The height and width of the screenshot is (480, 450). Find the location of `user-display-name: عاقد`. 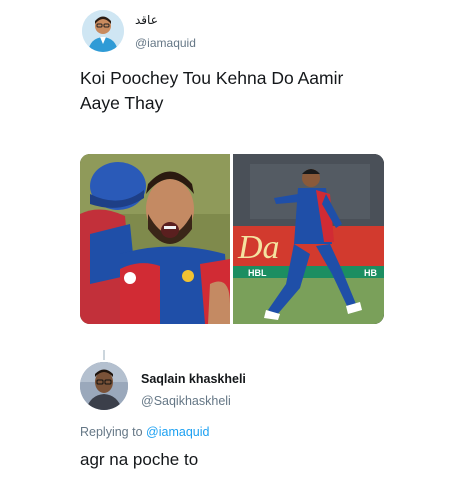

user-display-name: عاقد is located at coordinates (146, 20).